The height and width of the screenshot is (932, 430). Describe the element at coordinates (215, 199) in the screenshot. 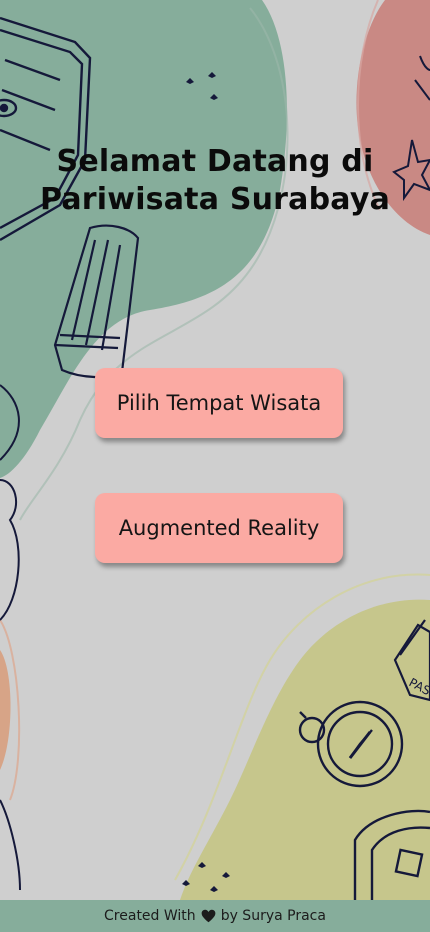

I see `title-line-2: Pariwisata Surabaya` at that location.